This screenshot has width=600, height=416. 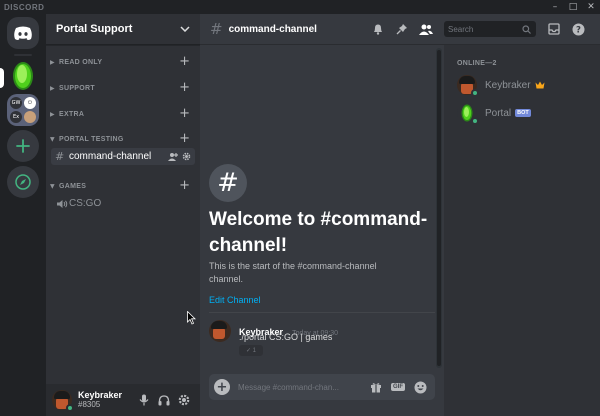 I want to click on pinned-messages-button, so click(x=402, y=29).